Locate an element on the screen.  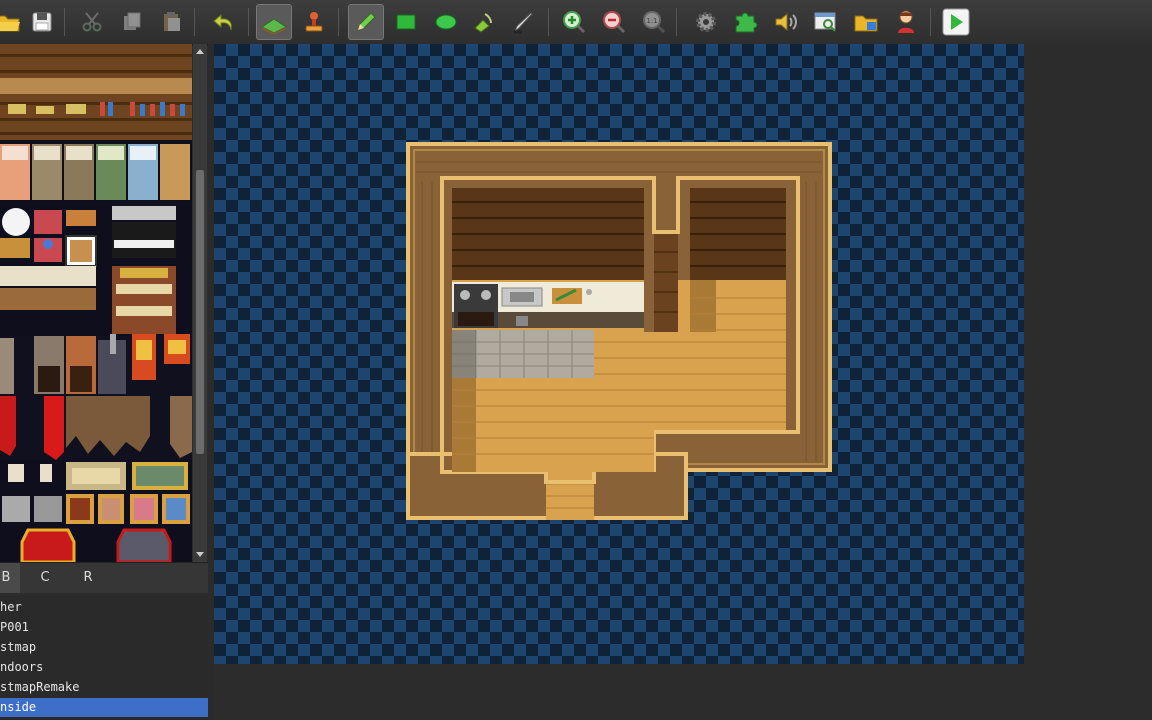
puzzle-icon is located at coordinates (746, 22).